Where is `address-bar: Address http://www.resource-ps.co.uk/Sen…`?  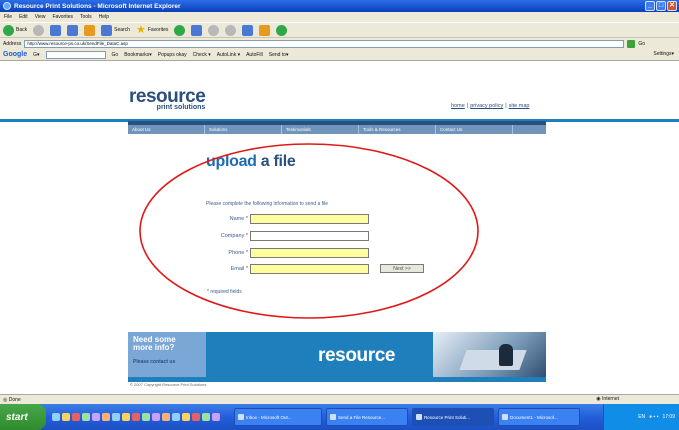
address-bar: Address http://www.resource-ps.co.uk/Sen… is located at coordinates (339, 43).